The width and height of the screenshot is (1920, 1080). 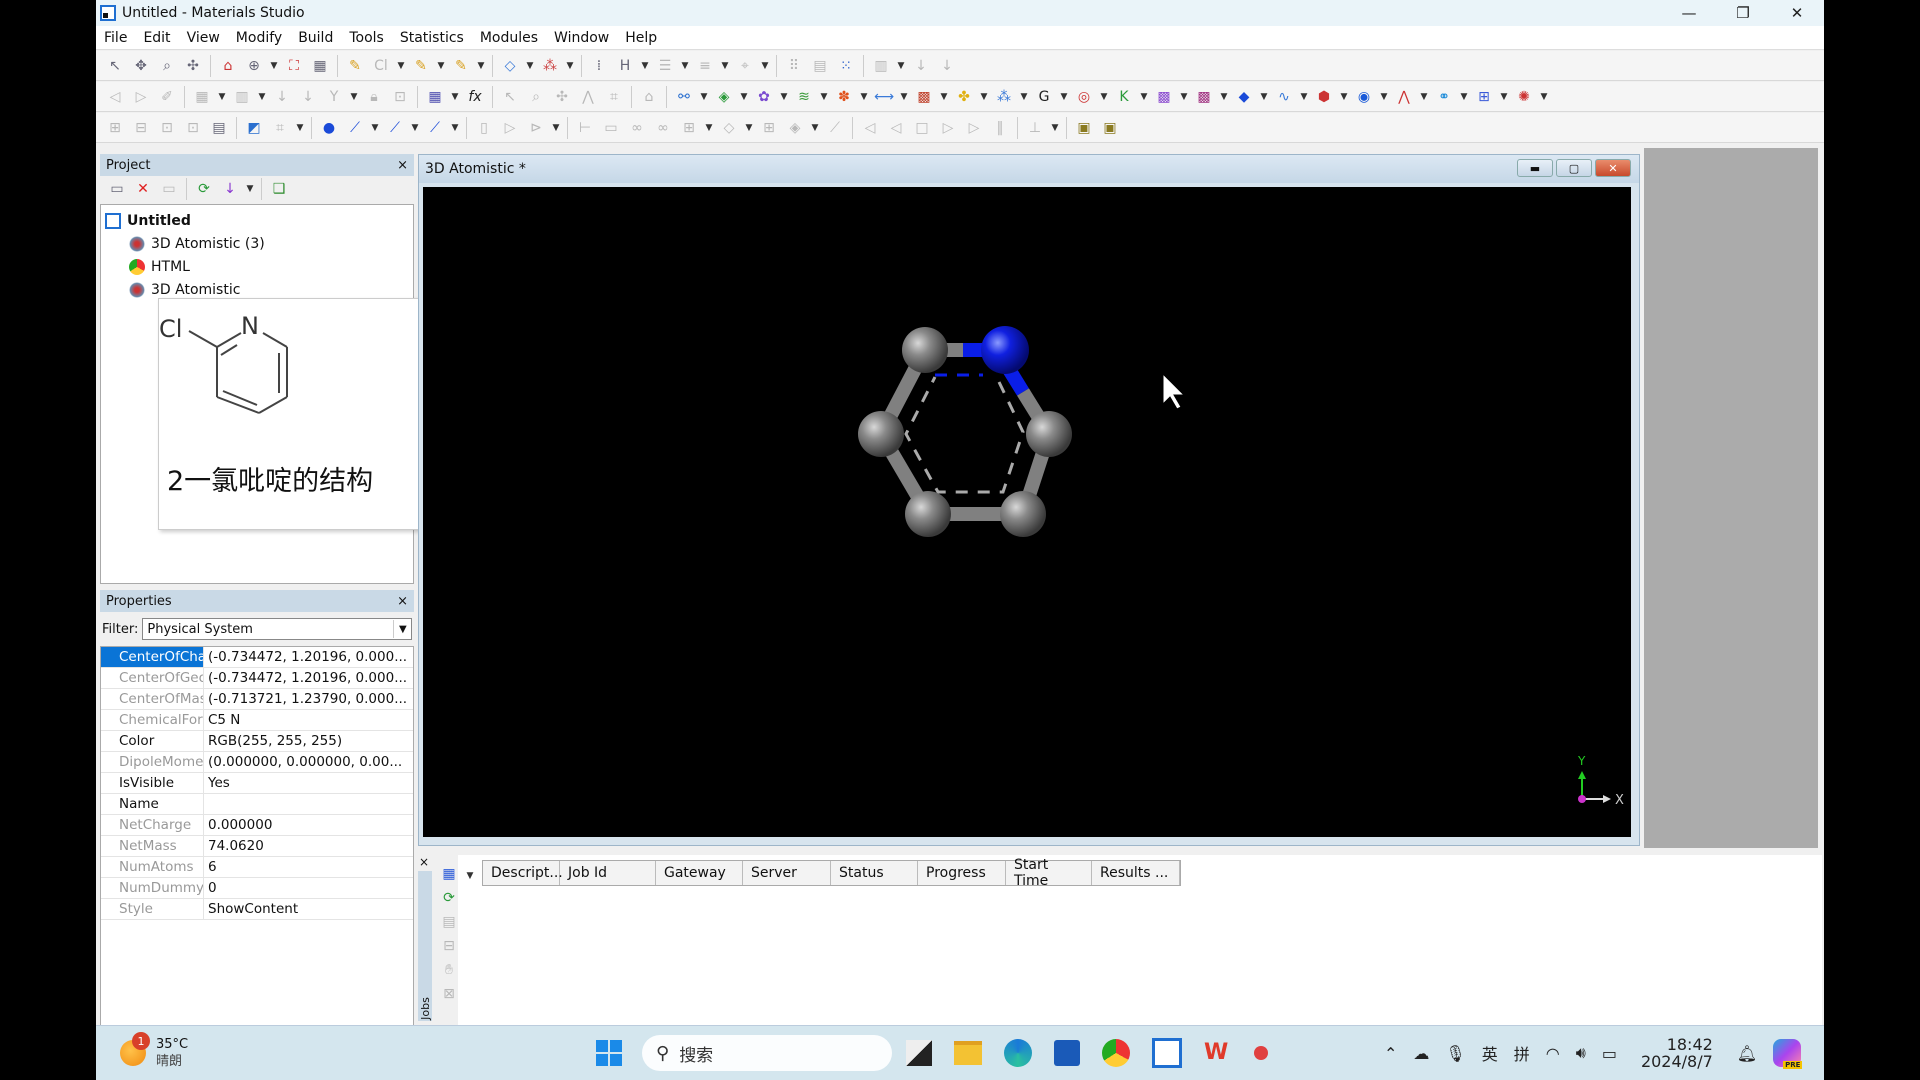 I want to click on symmetry-tool-icon: ⌗, so click(x=280, y=128).